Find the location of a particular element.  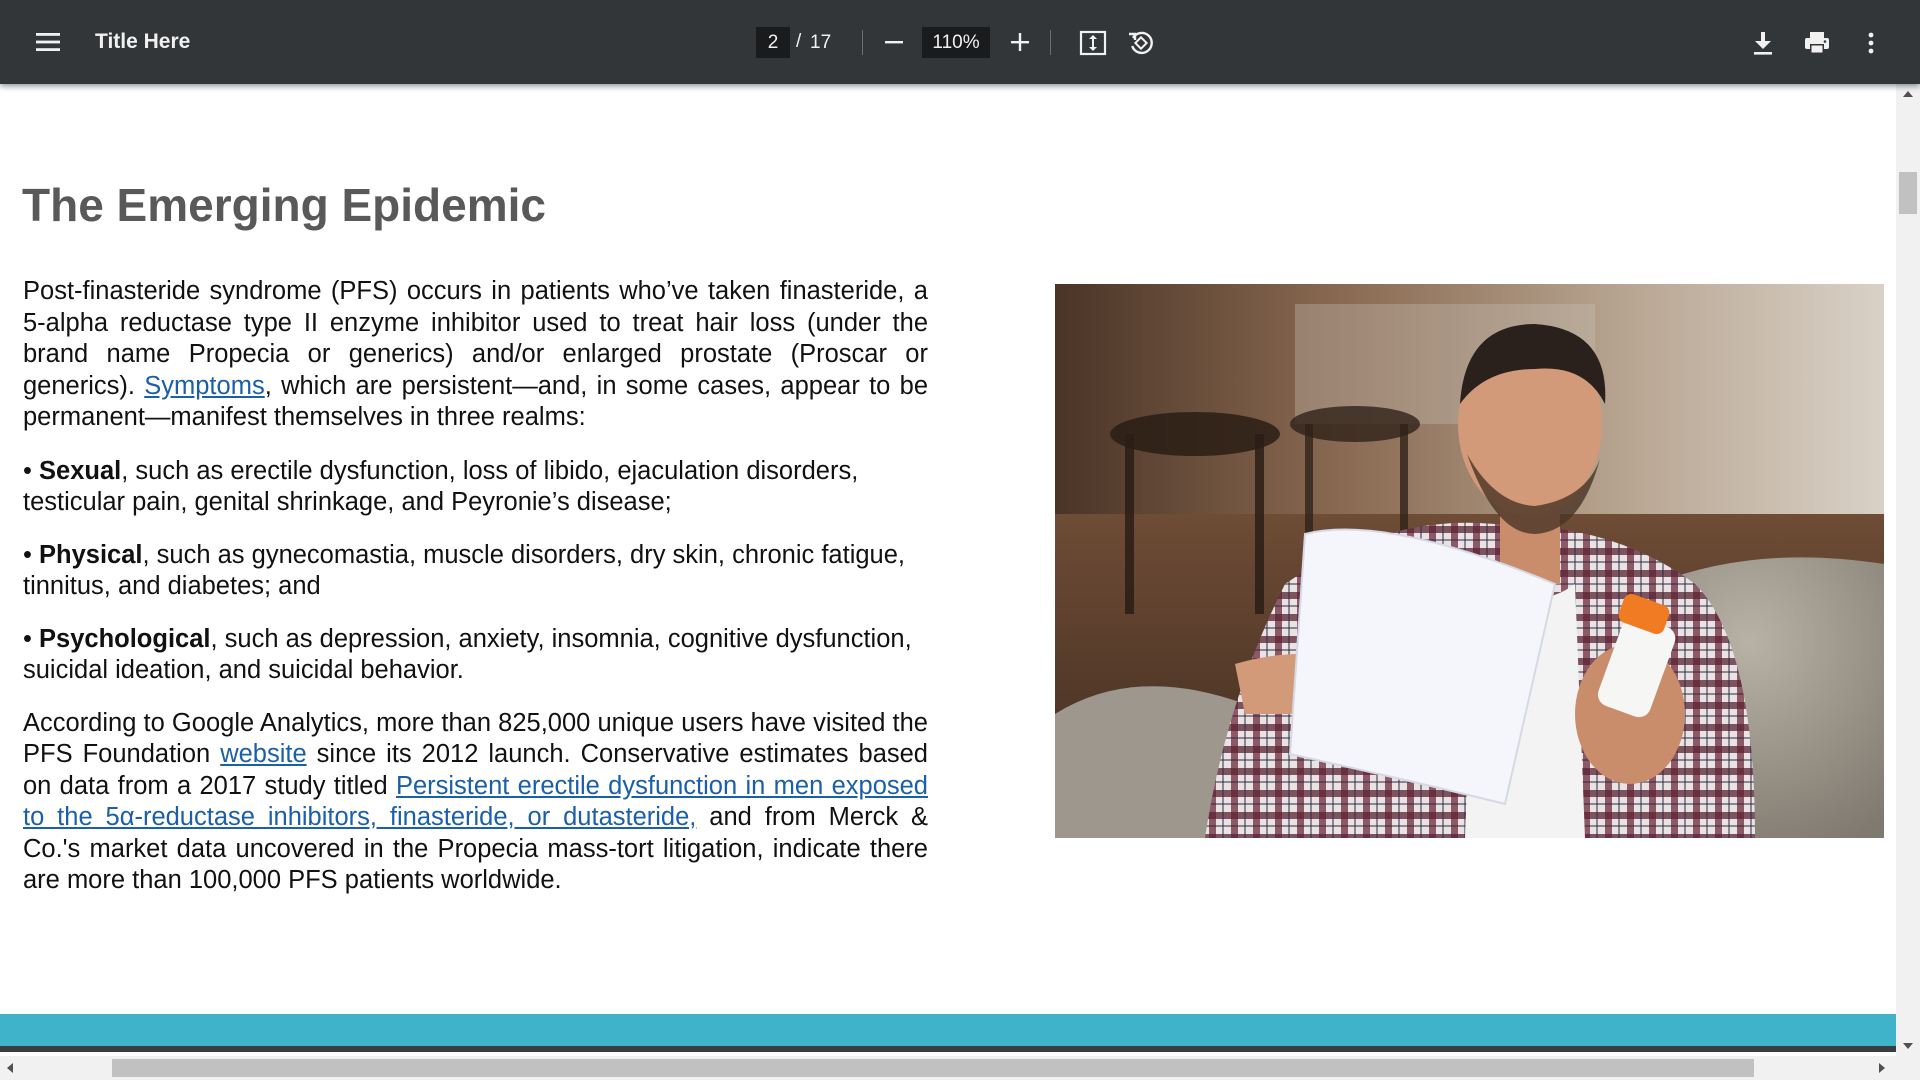

rotate-button is located at coordinates (1141, 43).